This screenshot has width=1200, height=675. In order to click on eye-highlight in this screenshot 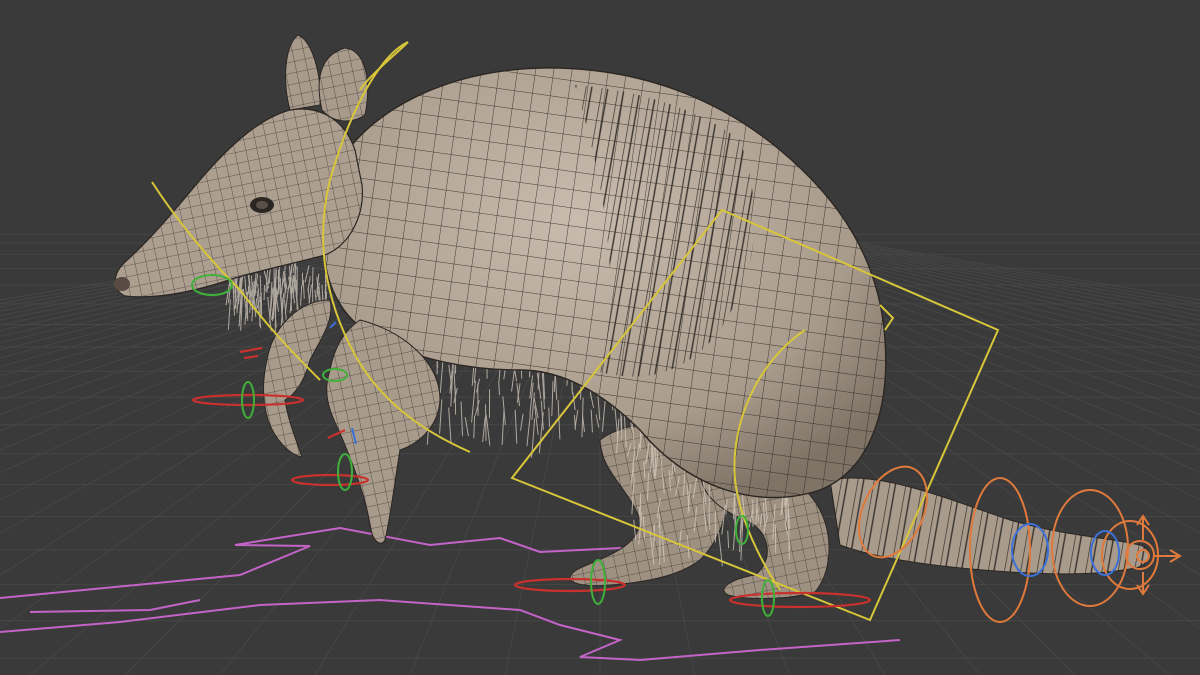, I will do `click(262, 205)`.